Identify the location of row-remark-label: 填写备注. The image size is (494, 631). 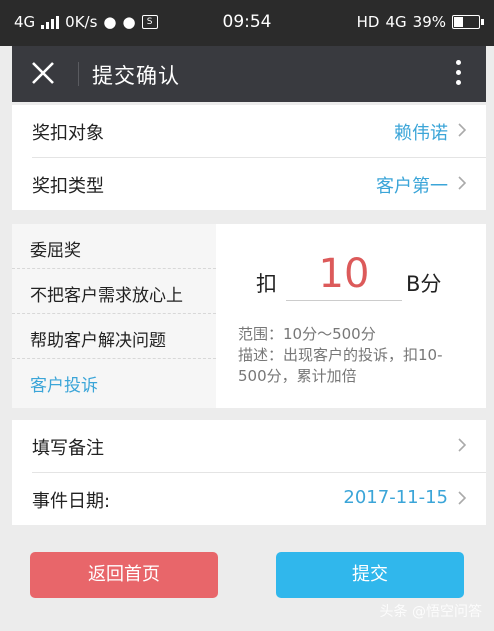
(68, 448).